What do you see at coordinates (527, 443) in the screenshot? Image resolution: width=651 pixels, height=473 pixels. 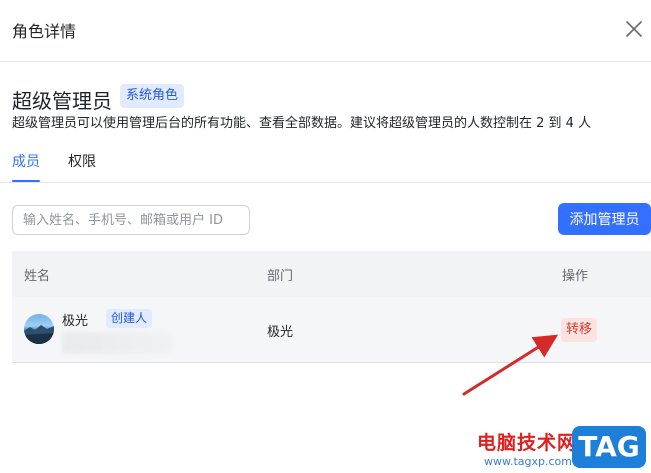 I see `watermark-text: 电脑技术网` at bounding box center [527, 443].